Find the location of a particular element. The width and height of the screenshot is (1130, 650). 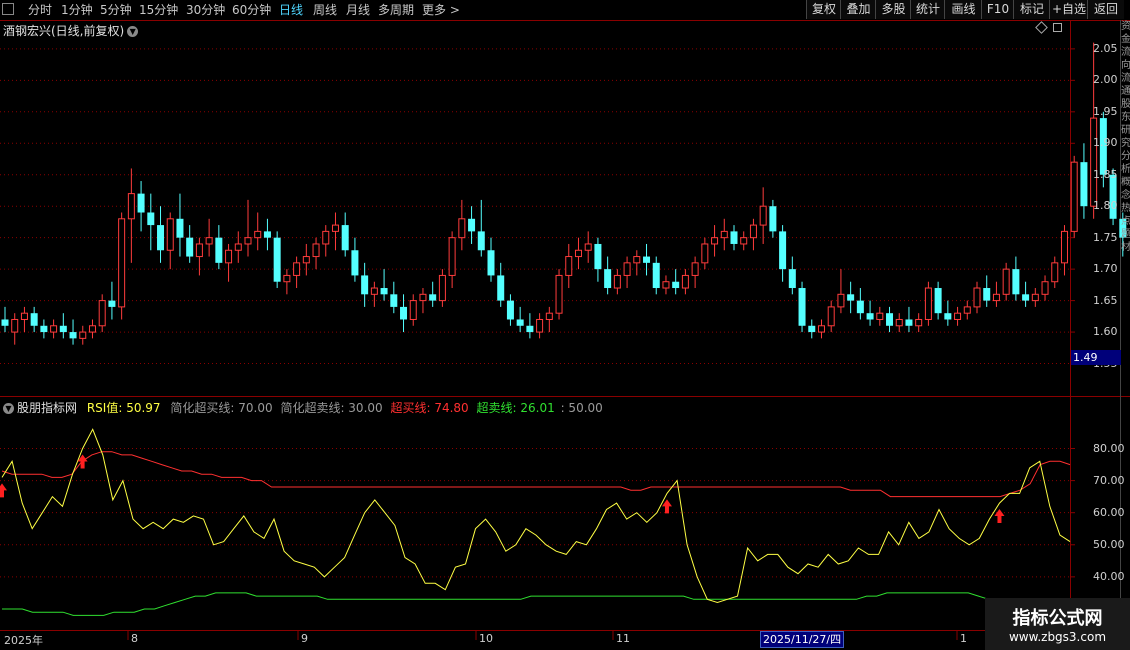

price-tick-1: 2.00 is located at coordinates (1105, 80).